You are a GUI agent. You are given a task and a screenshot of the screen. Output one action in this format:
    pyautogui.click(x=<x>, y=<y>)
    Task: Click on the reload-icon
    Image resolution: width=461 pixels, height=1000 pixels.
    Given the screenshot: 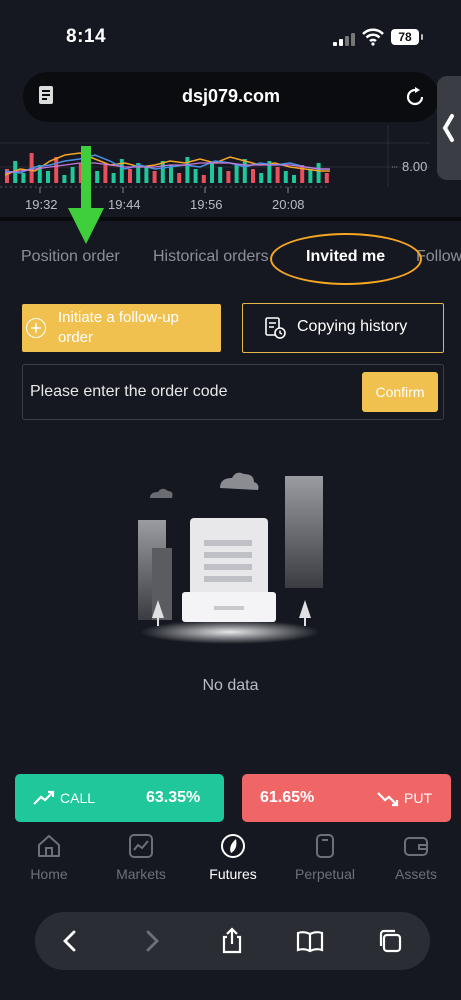 What is the action you would take?
    pyautogui.click(x=415, y=97)
    